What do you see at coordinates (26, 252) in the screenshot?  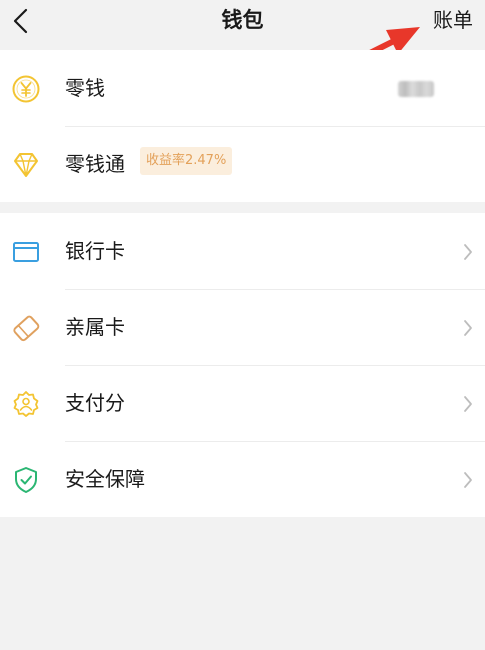 I see `bank-card-icon` at bounding box center [26, 252].